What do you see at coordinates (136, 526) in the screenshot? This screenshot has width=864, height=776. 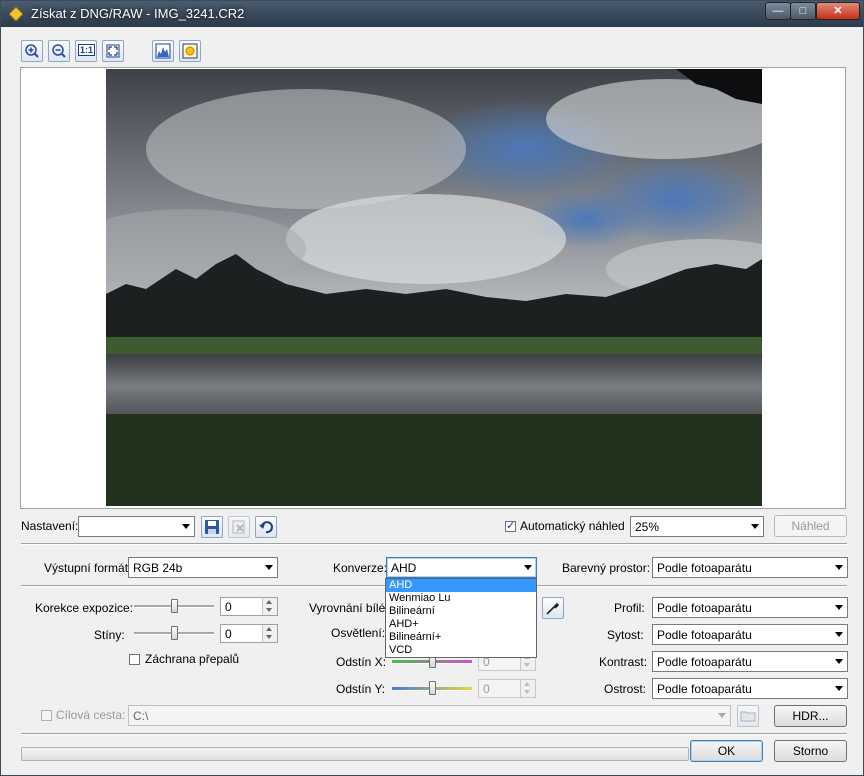 I see `preset-select` at bounding box center [136, 526].